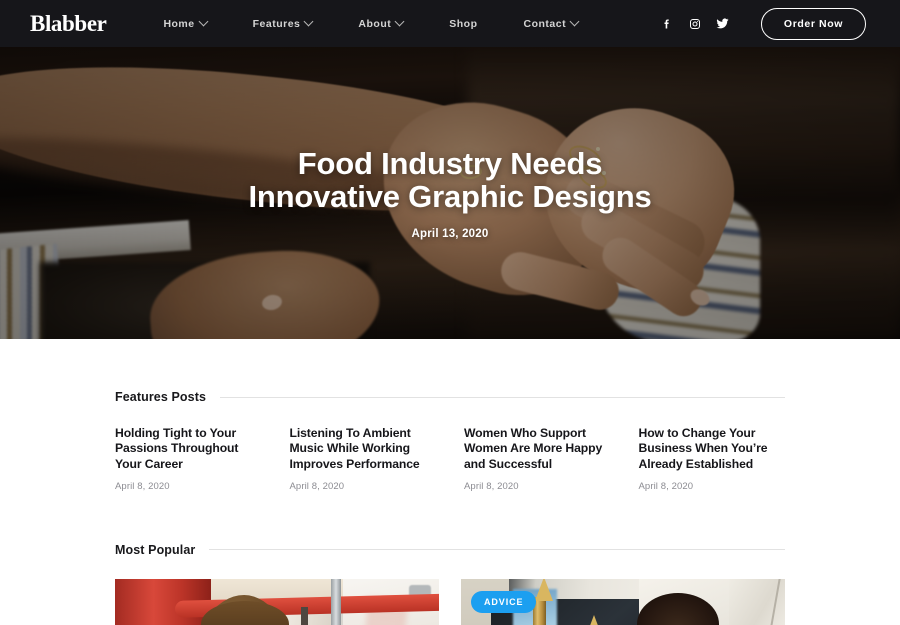 The image size is (900, 625). I want to click on nav-label: Features, so click(276, 23).